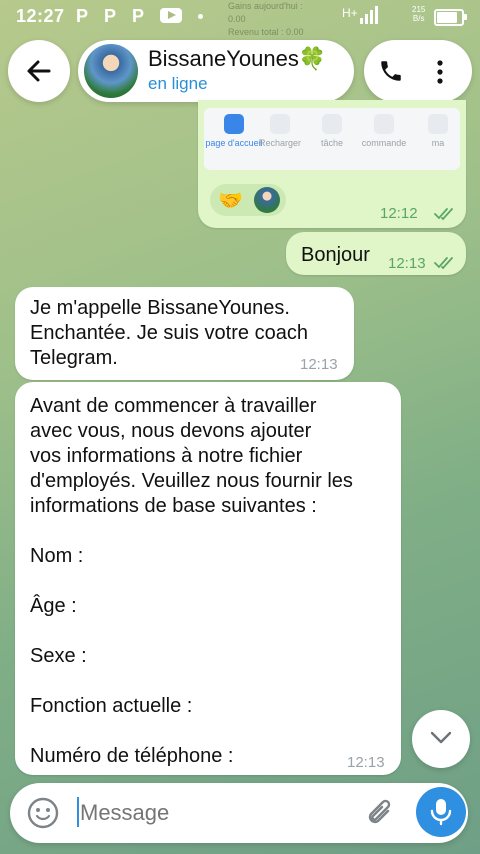 This screenshot has height=854, width=480. Describe the element at coordinates (418, 71) in the screenshot. I see `header-actions` at that location.